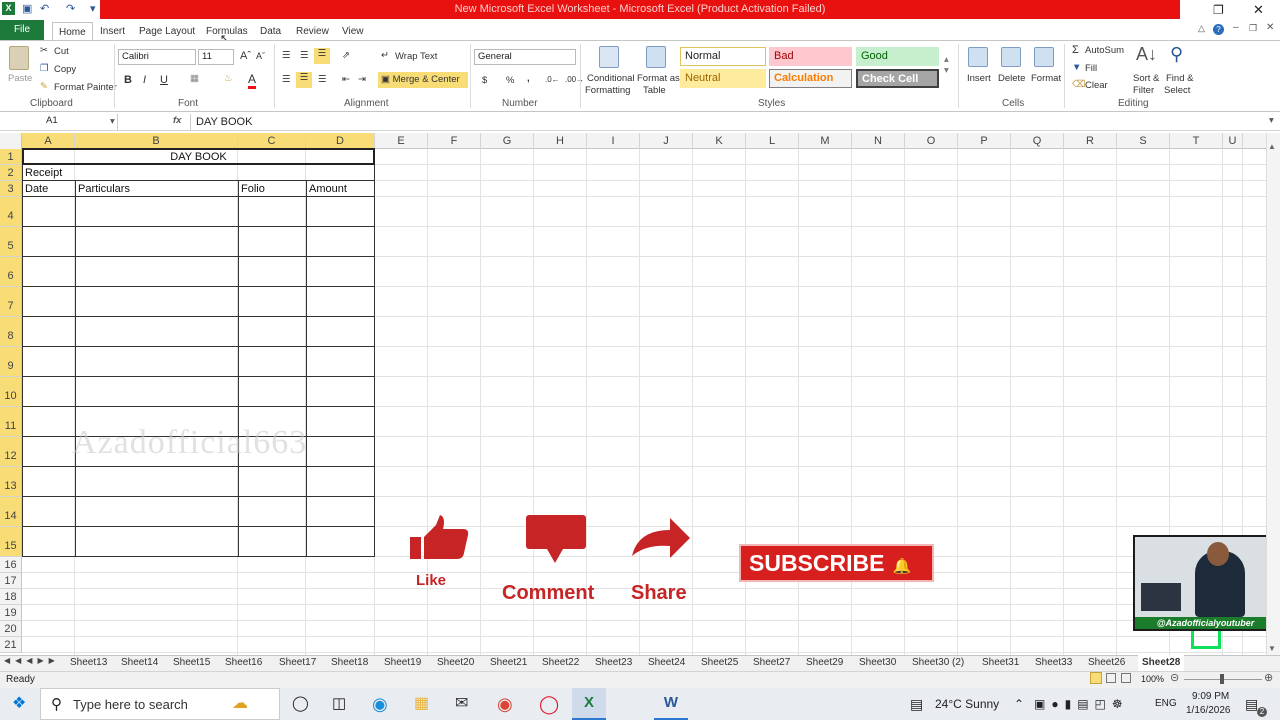 This screenshot has height=720, width=1280. What do you see at coordinates (11, 422) in the screenshot?
I see `row-header: 11` at bounding box center [11, 422].